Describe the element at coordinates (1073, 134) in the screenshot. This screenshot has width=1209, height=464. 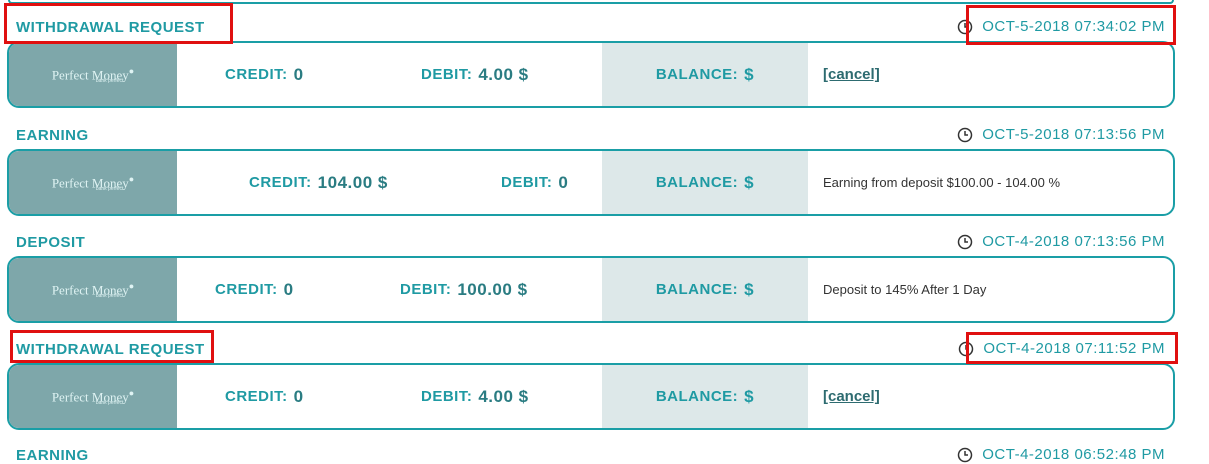
I see `timestamp-text: OCT-5-2018 07:13:56 PM` at that location.